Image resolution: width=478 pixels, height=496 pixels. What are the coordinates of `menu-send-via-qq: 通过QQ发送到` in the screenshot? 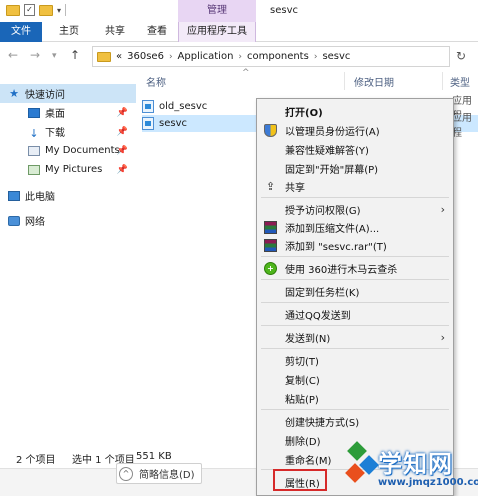 It's located at (355, 314).